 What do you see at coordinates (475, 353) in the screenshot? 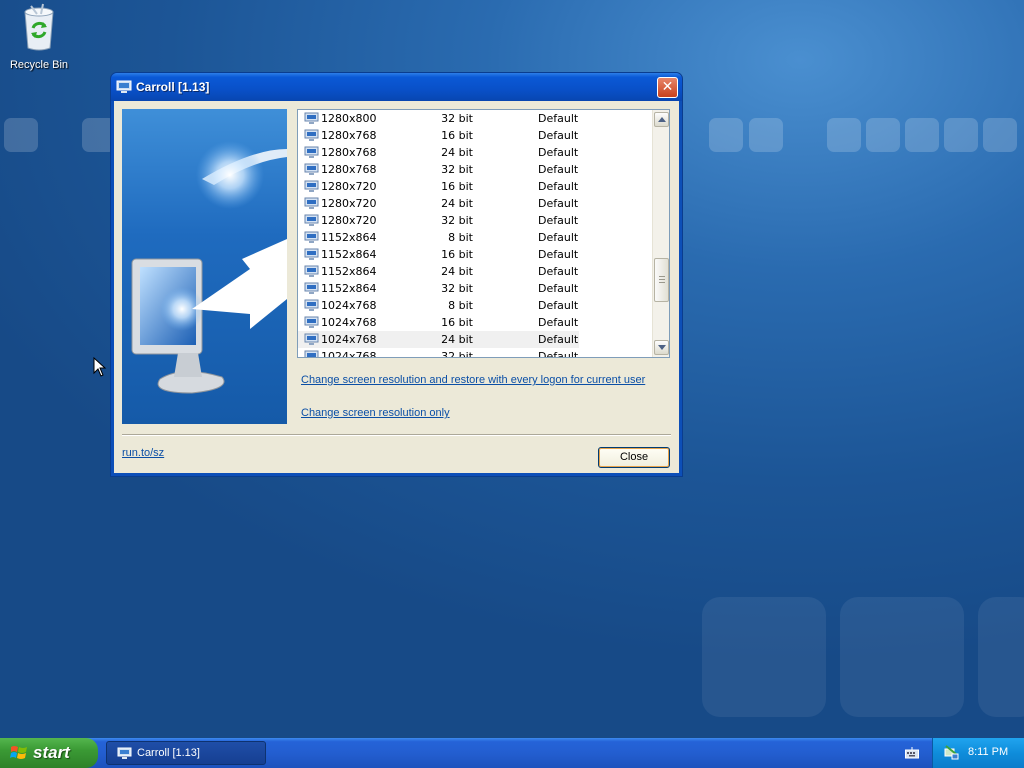
I see `table-row: 1024x768 32 bit Default` at bounding box center [475, 353].